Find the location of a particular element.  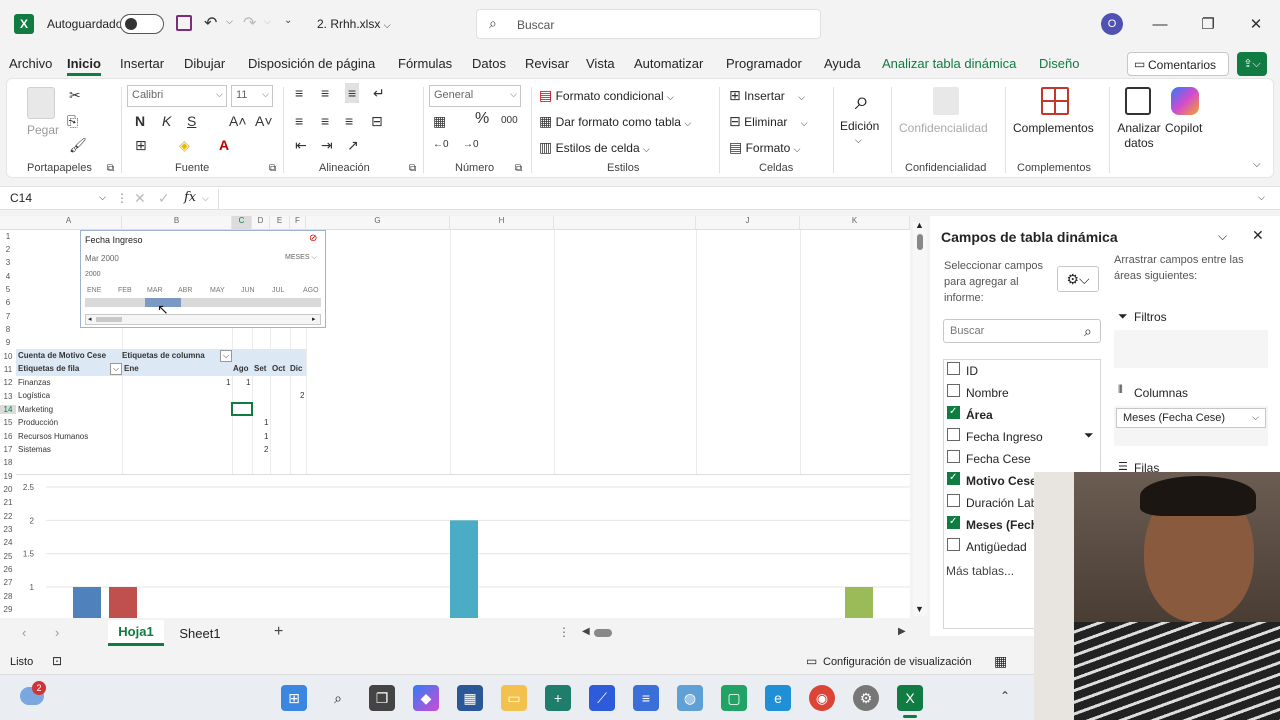

minimize-icon: — is located at coordinates (1160, 24).